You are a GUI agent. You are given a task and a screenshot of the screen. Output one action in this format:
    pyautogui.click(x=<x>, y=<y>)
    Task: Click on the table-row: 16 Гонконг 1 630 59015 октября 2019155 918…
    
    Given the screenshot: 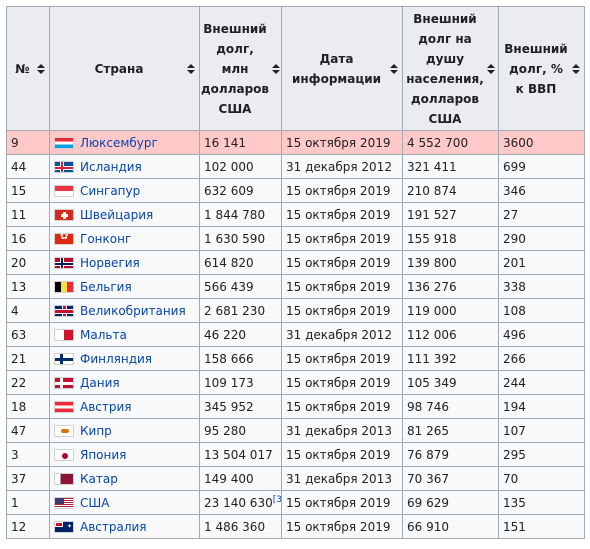 What is the action you would take?
    pyautogui.click(x=295, y=238)
    